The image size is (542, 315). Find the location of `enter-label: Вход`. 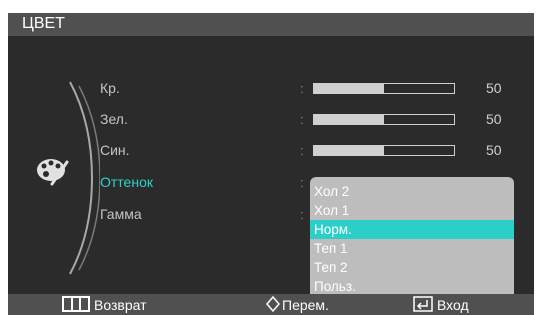

enter-label: Вход is located at coordinates (453, 305).